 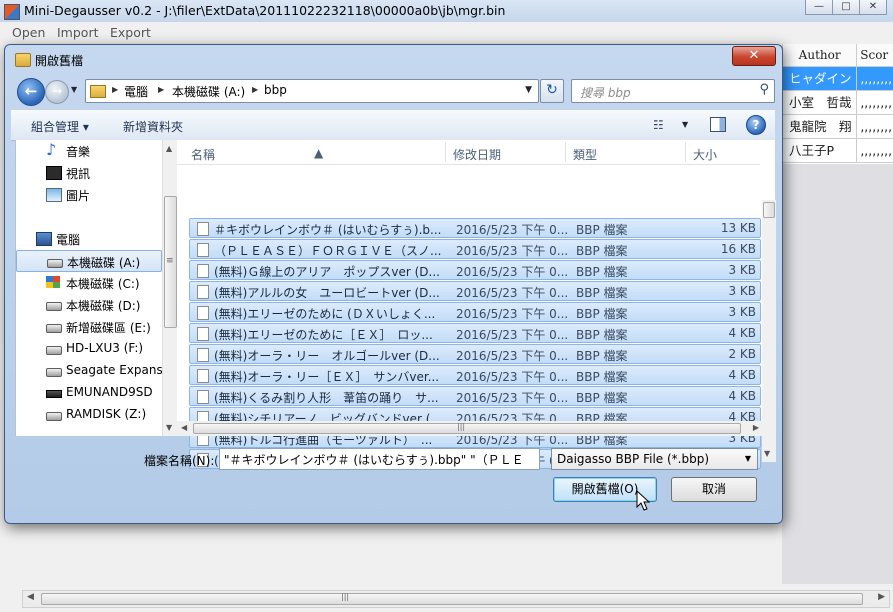 I want to click on column-header-author: Author, so click(x=820, y=55).